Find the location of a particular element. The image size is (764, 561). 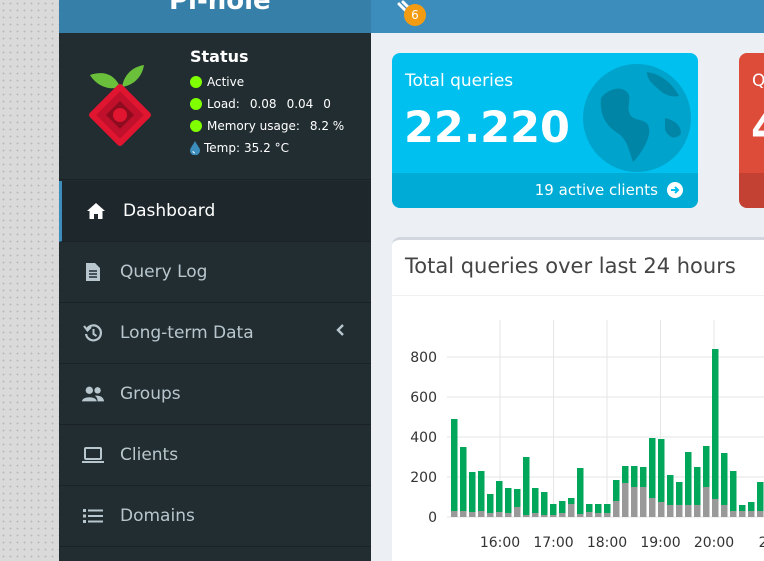

sidebar-item-long-term-data: Long-term Data is located at coordinates (215, 333).